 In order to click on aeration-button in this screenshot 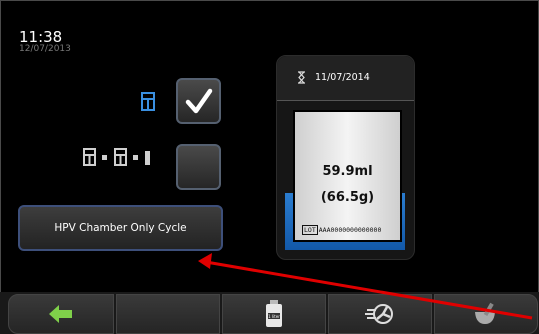, I will do `click(380, 314)`.